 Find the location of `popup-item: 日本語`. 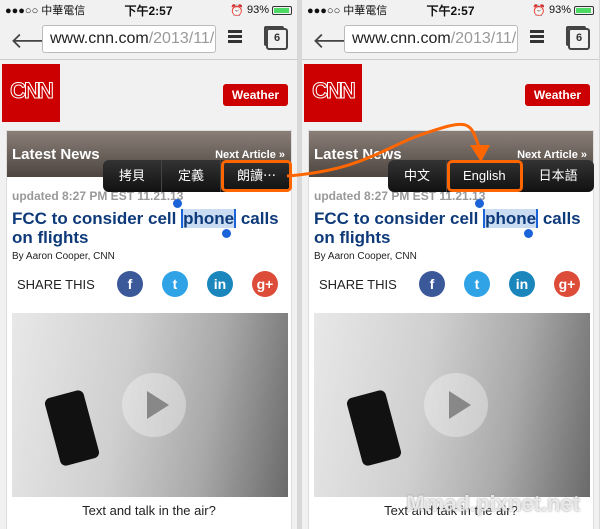

popup-item: 日本語 is located at coordinates (558, 176).